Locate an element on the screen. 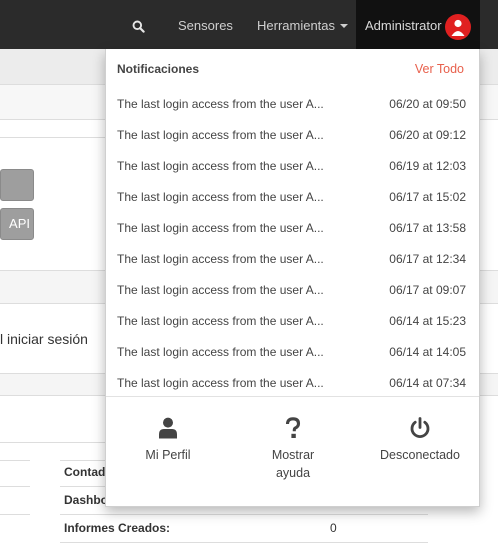  nav-herramientas-label: Herramientas is located at coordinates (296, 25).